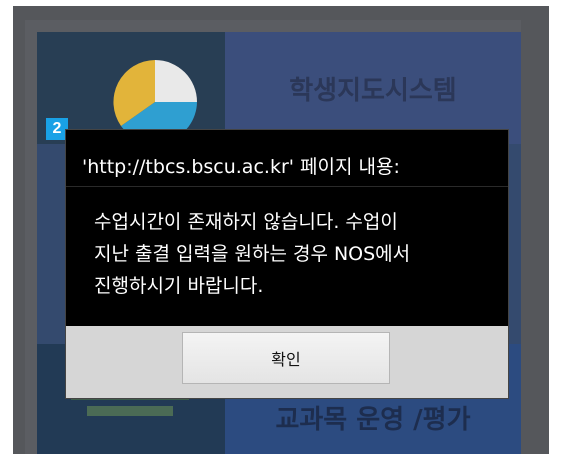  What do you see at coordinates (179, 286) in the screenshot?
I see `dialog-message-line: 진행하시기 바랍니다.` at bounding box center [179, 286].